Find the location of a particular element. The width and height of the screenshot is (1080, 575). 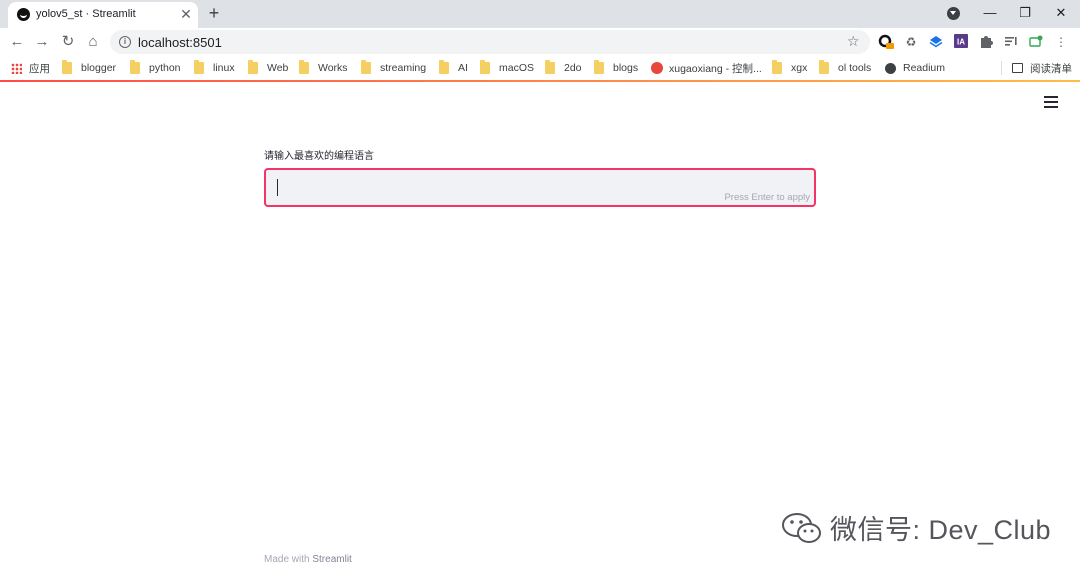

bookmark-streaming: streaming is located at coordinates (393, 68).